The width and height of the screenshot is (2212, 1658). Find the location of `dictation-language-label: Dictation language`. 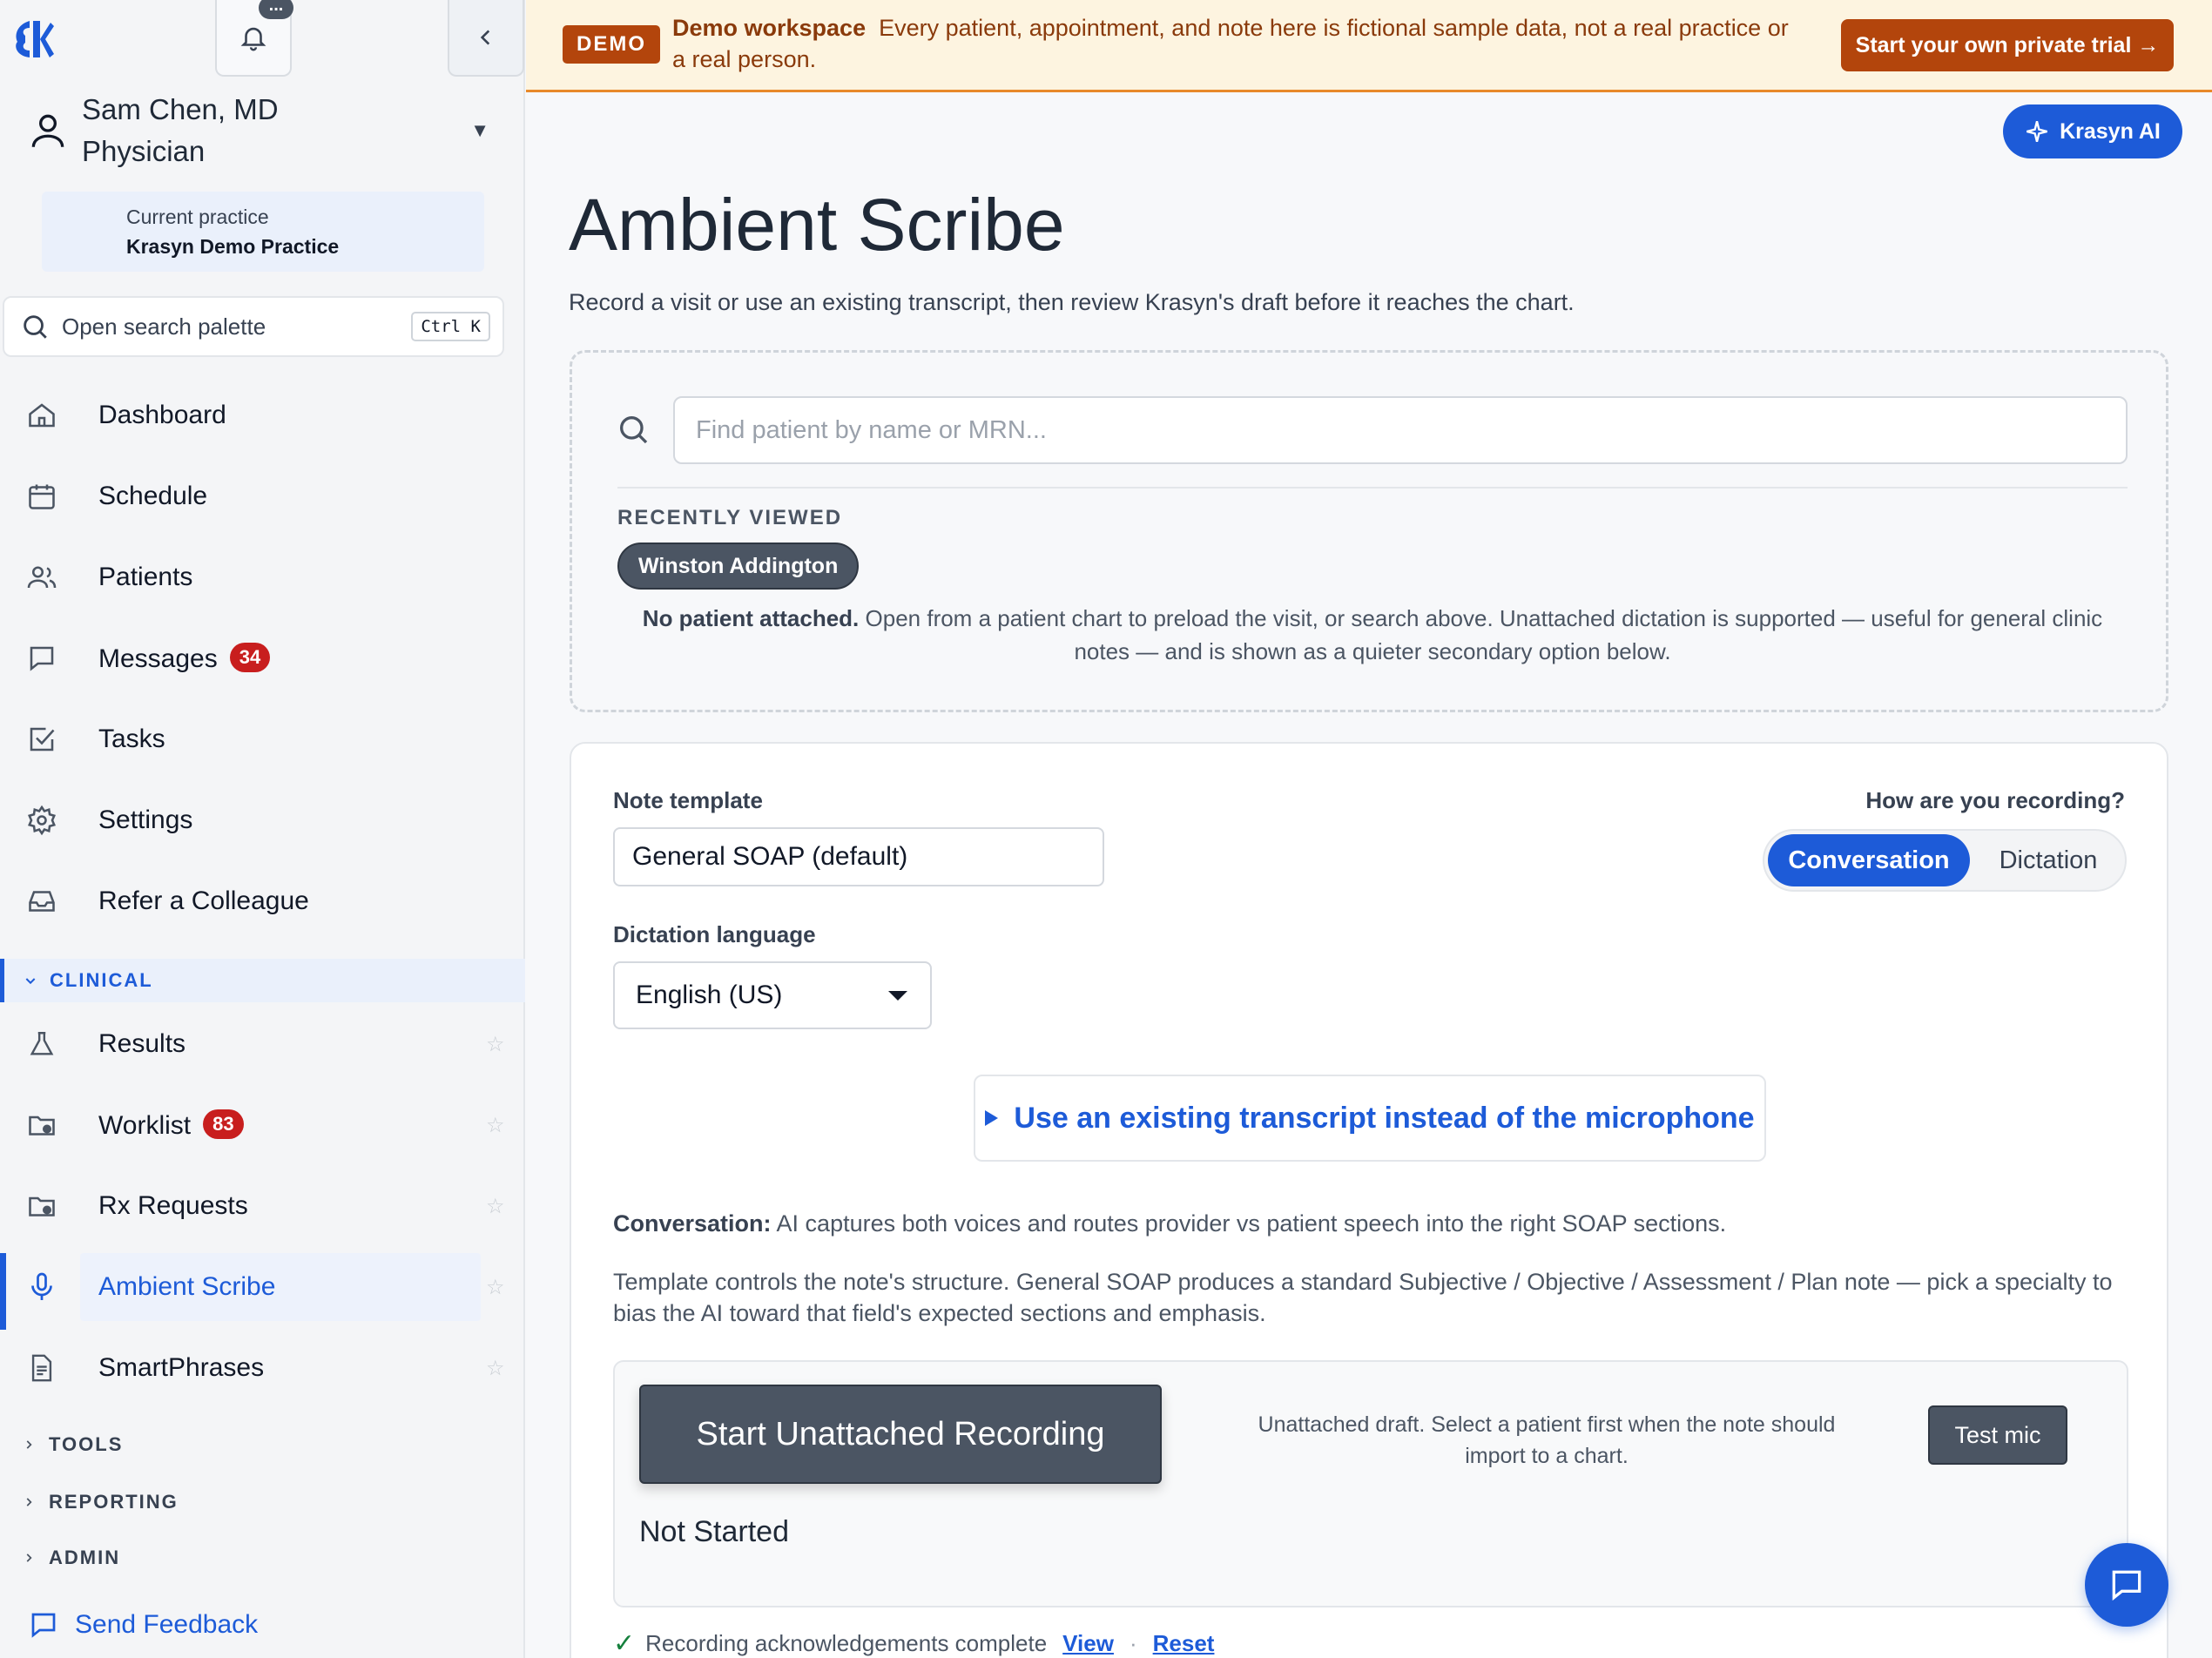

dictation-language-label: Dictation language is located at coordinates (715, 934).